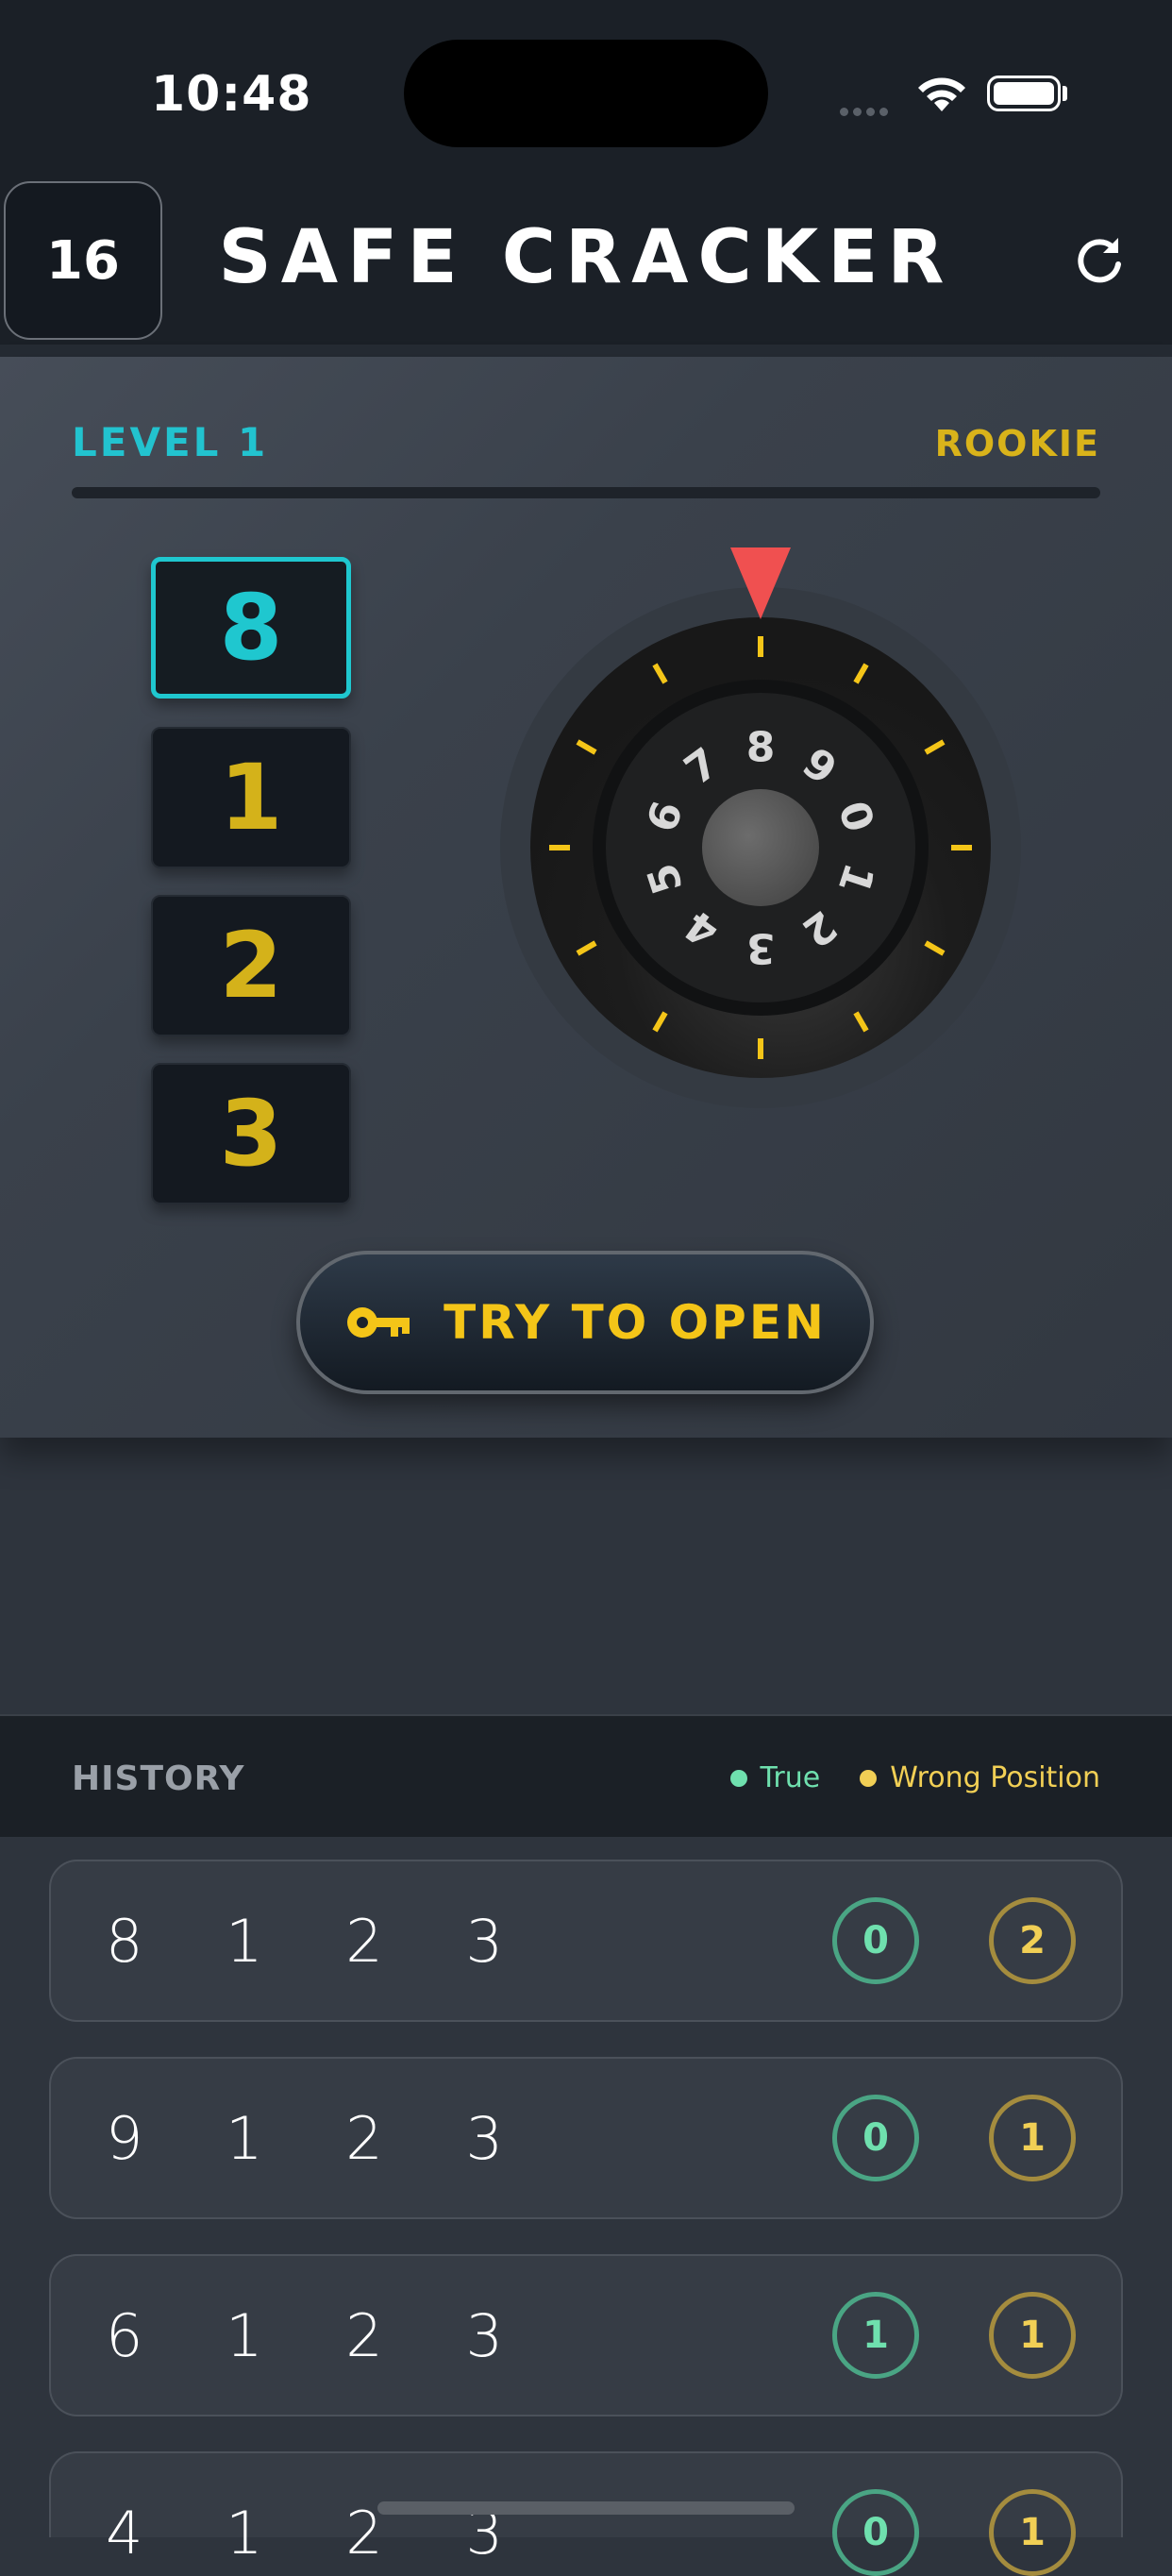  I want to click on legend-wrong: Wrong Position, so click(995, 1777).